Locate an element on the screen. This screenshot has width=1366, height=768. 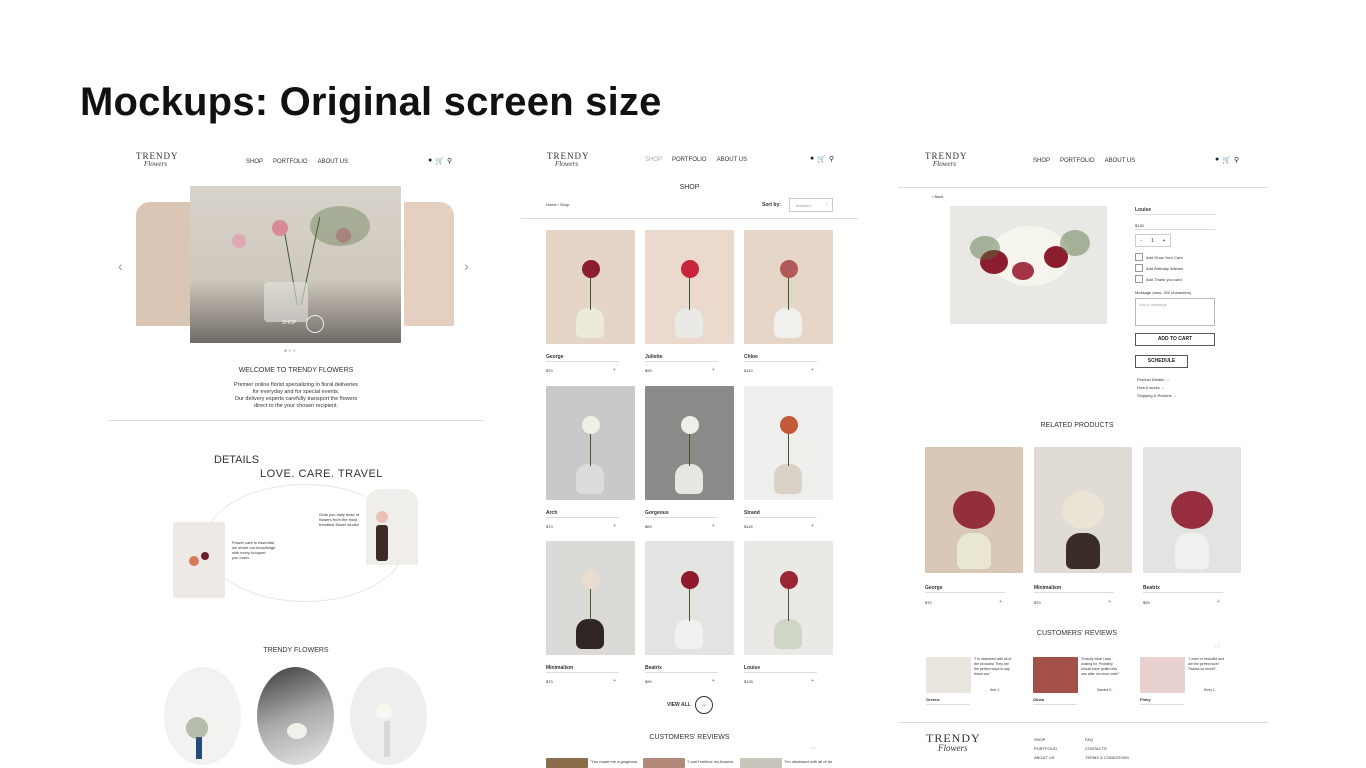
link-shipping-returns: Shipping & Returns → is located at coordinates (1157, 395).